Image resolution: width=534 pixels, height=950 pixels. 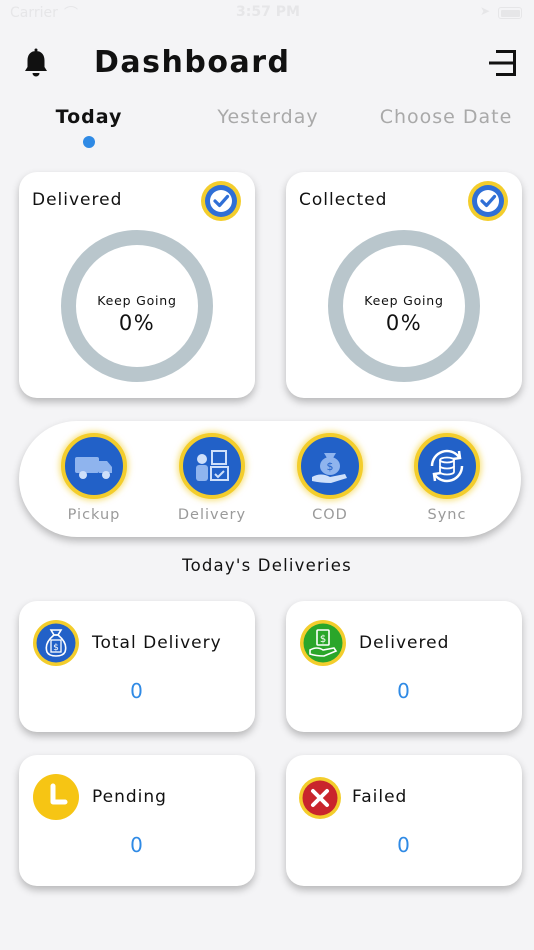 What do you see at coordinates (89, 117) in the screenshot?
I see `tab-today: Today` at bounding box center [89, 117].